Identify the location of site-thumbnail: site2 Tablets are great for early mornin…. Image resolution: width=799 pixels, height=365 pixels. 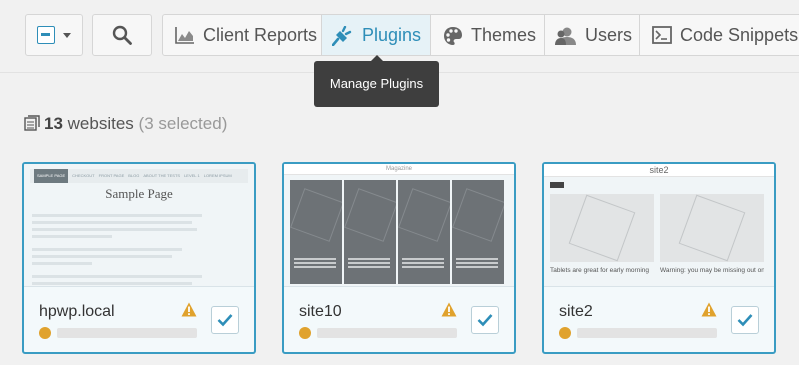
(659, 225).